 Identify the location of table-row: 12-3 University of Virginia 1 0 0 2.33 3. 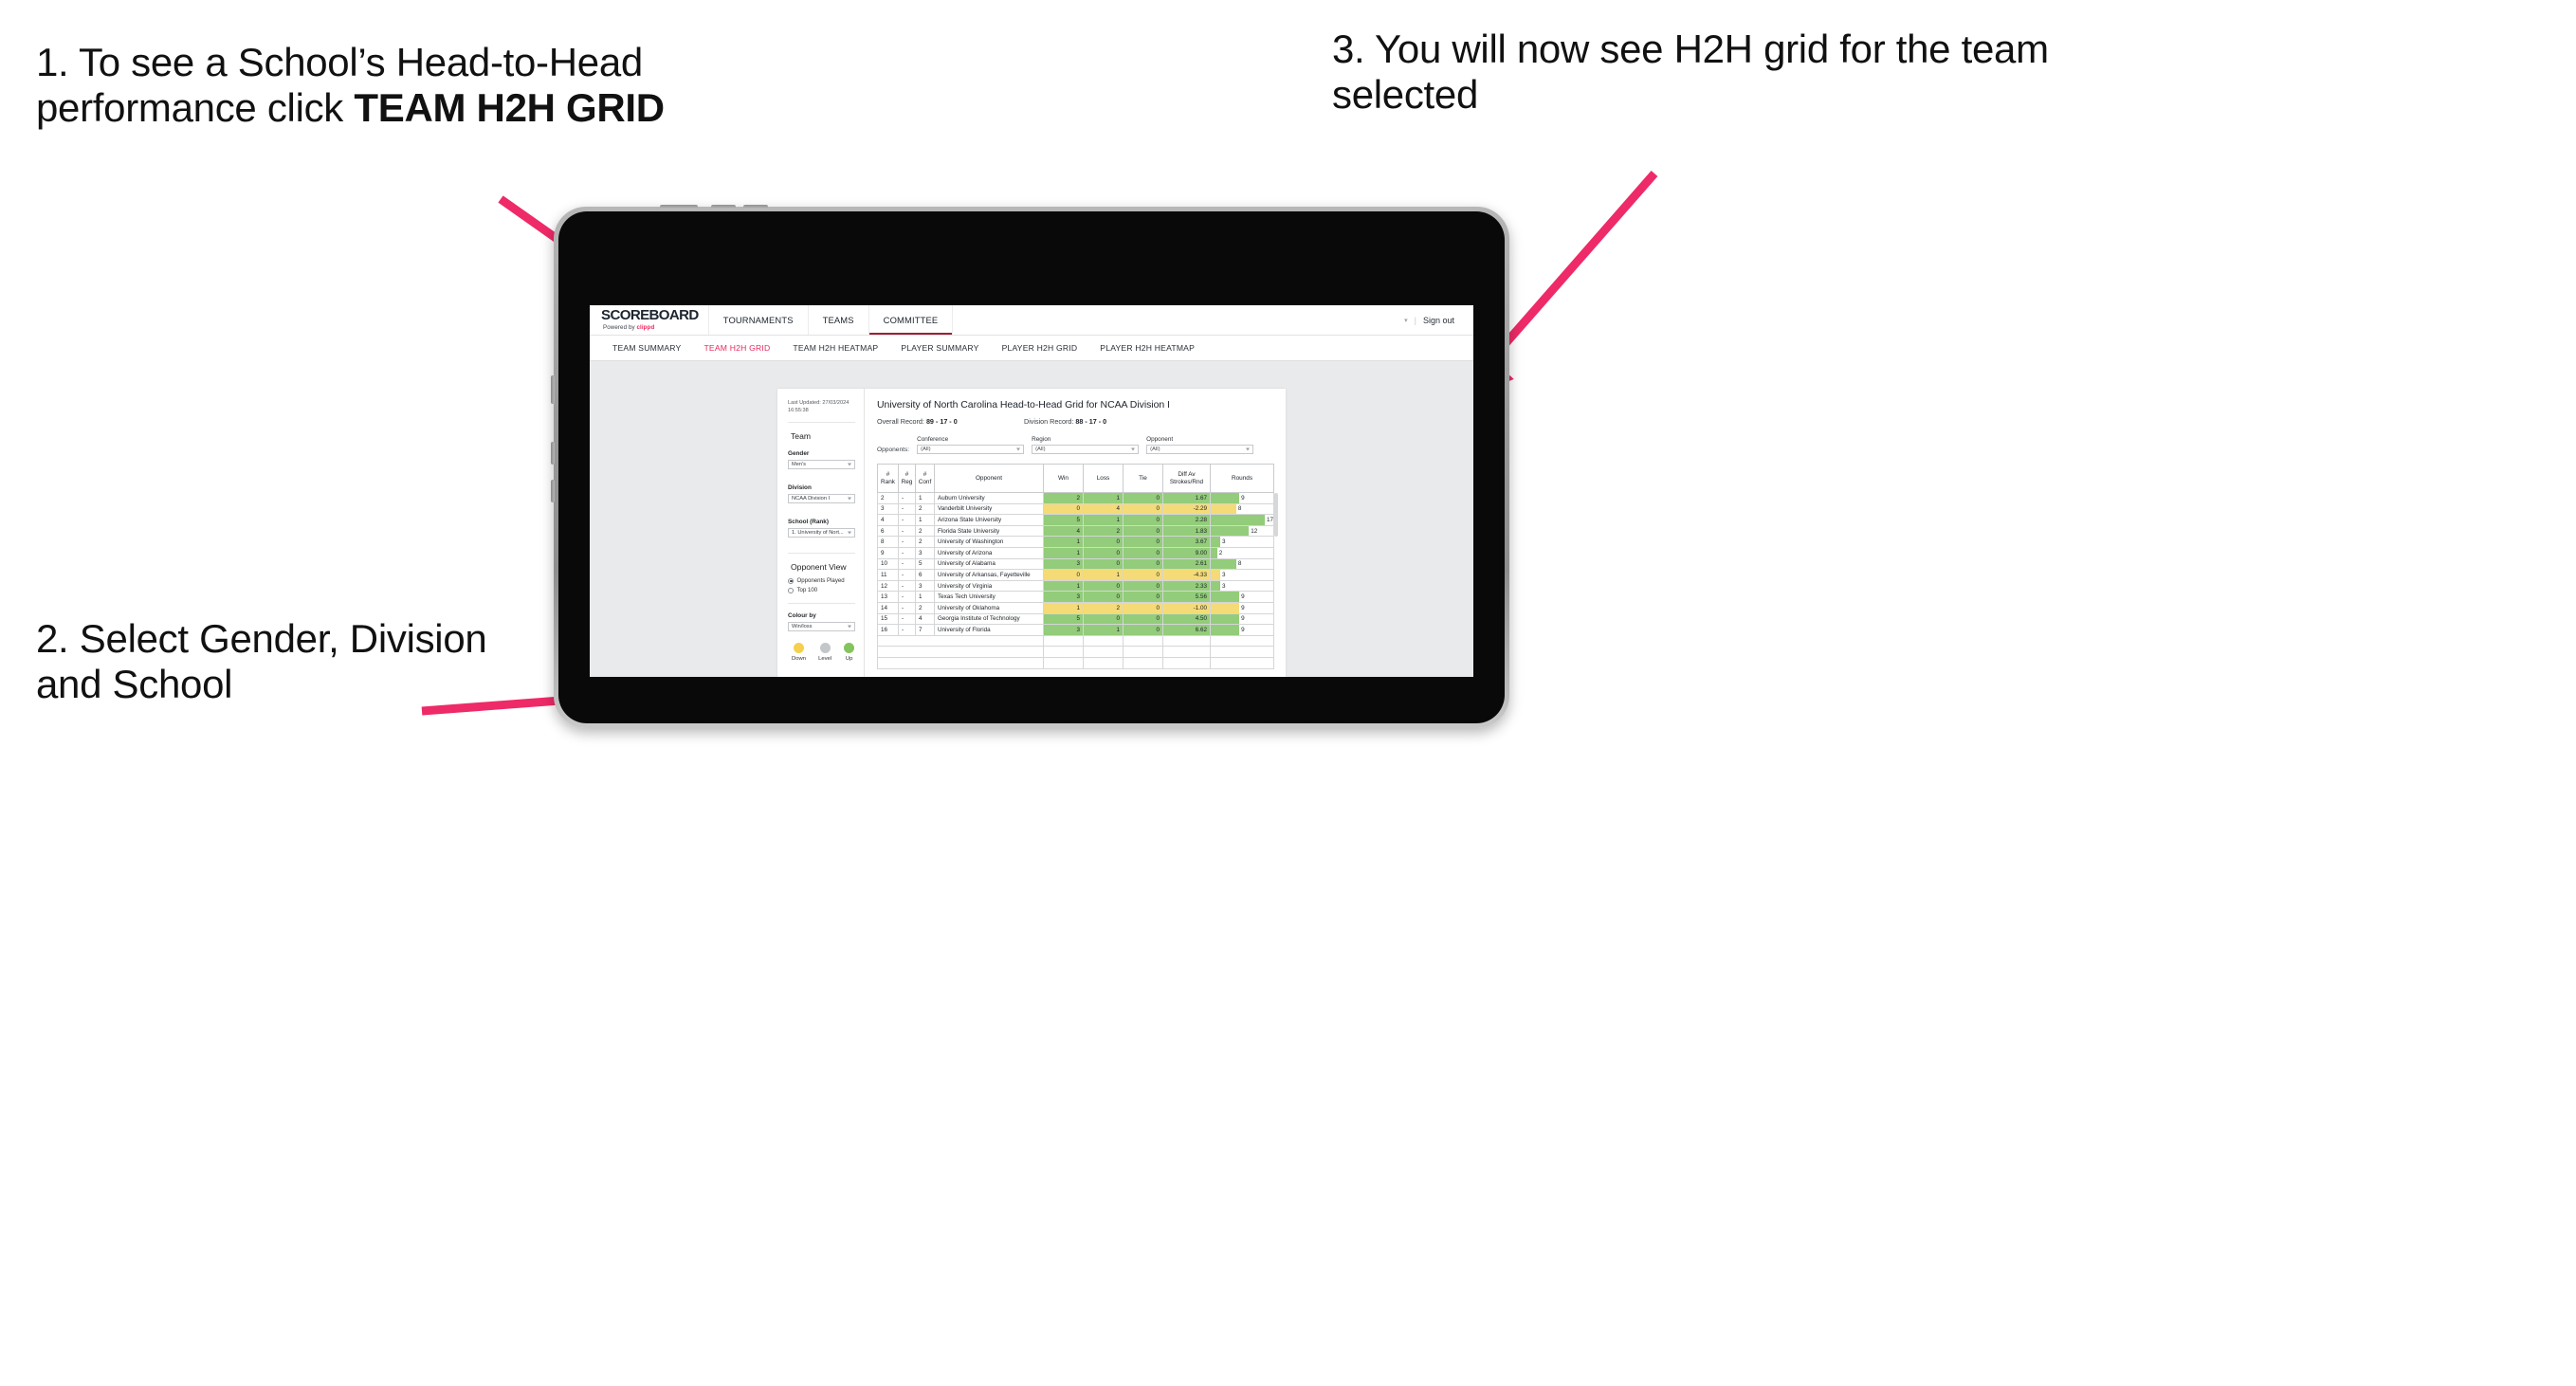
(1075, 586).